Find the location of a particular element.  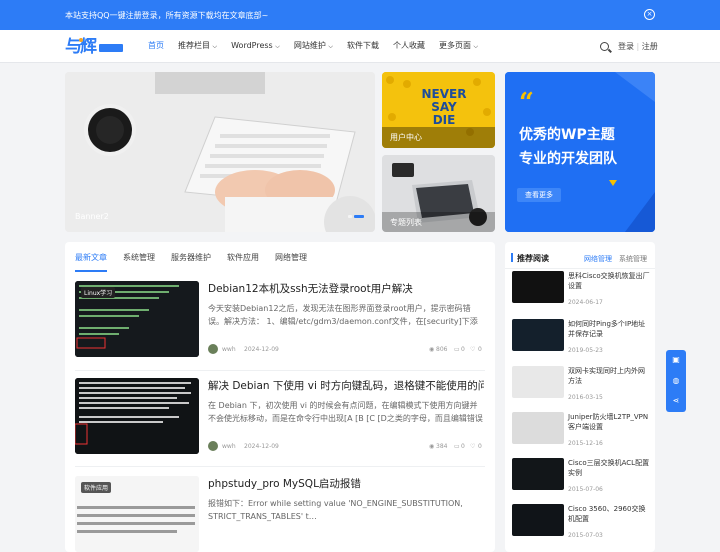

comment-icon: ▭ is located at coordinates (457, 446).